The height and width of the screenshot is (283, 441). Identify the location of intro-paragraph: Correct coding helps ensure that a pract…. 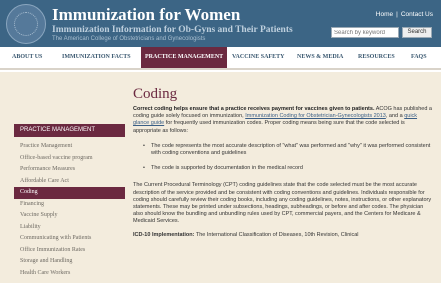
(283, 120).